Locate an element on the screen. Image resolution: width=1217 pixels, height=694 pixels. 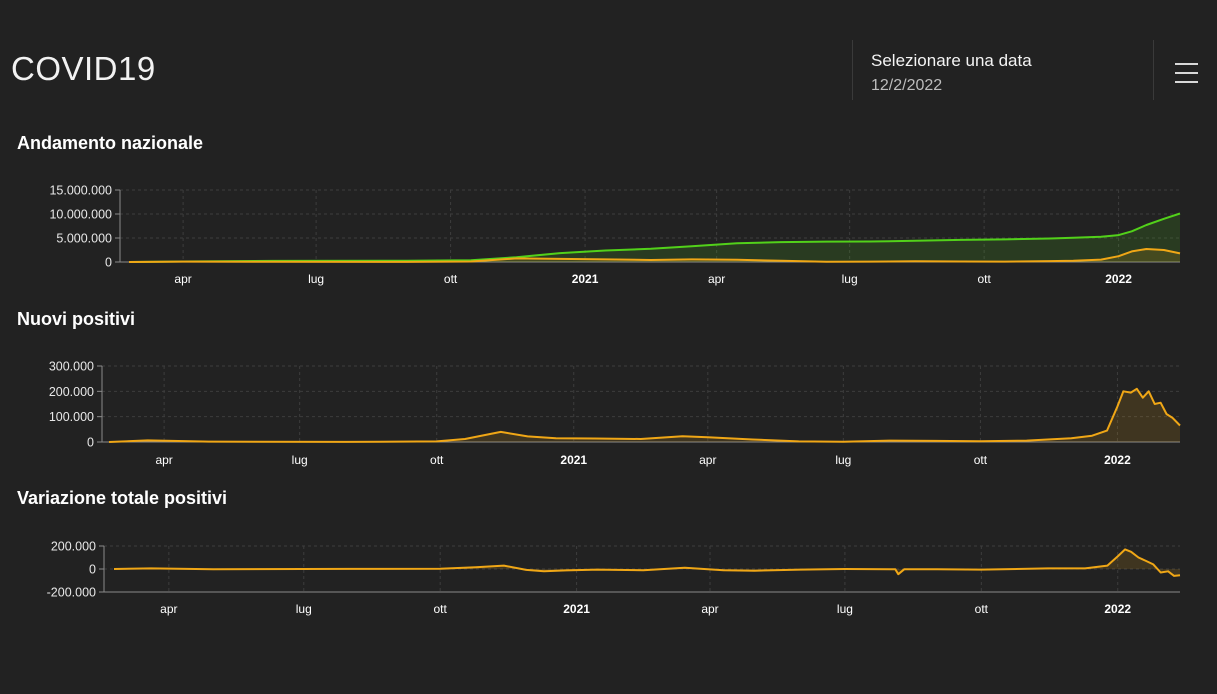
y-tick-label: 300.000 is located at coordinates (71, 367).